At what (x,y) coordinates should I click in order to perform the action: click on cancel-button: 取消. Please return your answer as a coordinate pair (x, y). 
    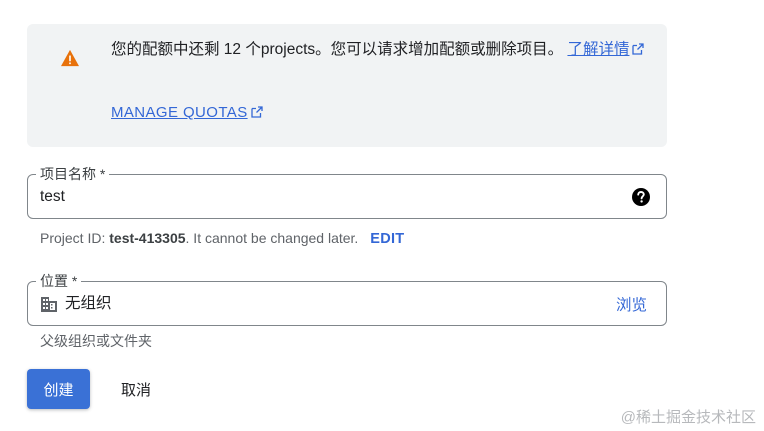
    Looking at the image, I should click on (136, 389).